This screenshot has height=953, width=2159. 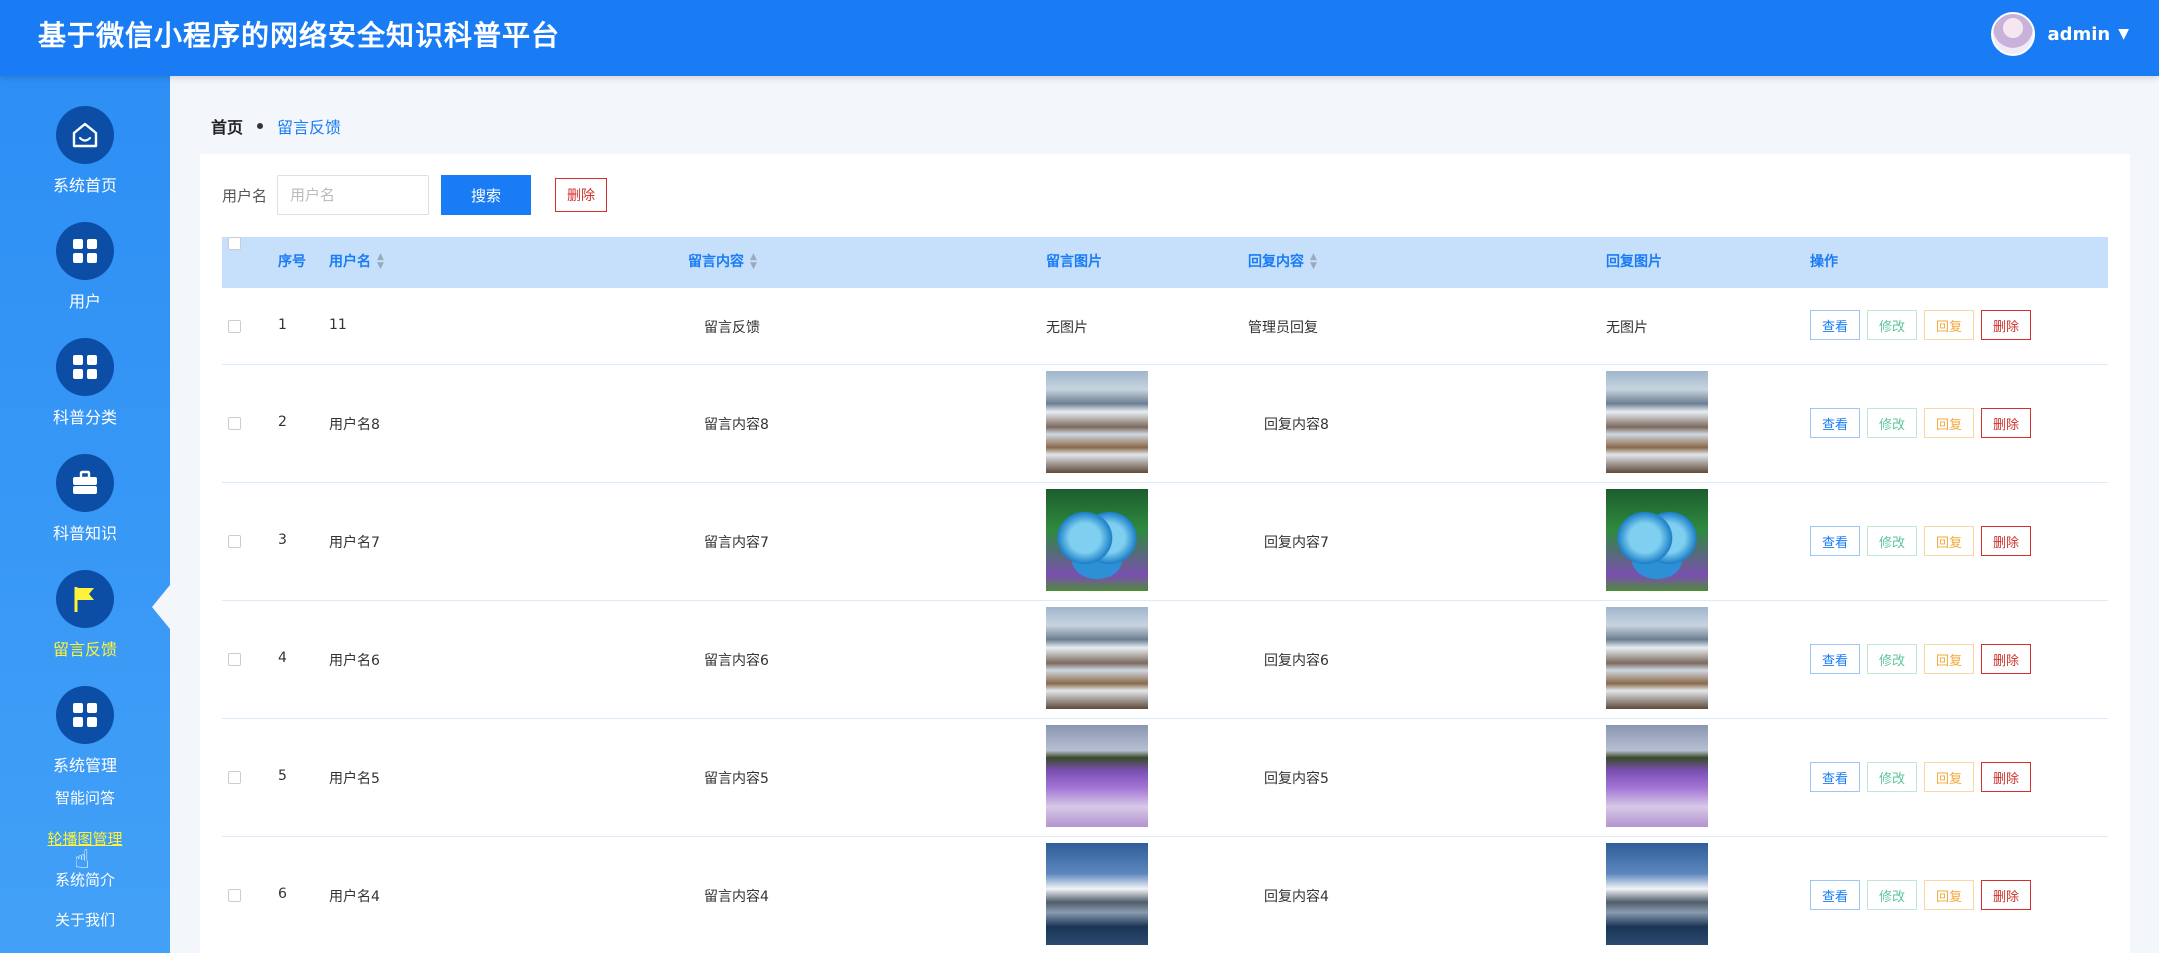 What do you see at coordinates (2013, 34) in the screenshot?
I see `avatar` at bounding box center [2013, 34].